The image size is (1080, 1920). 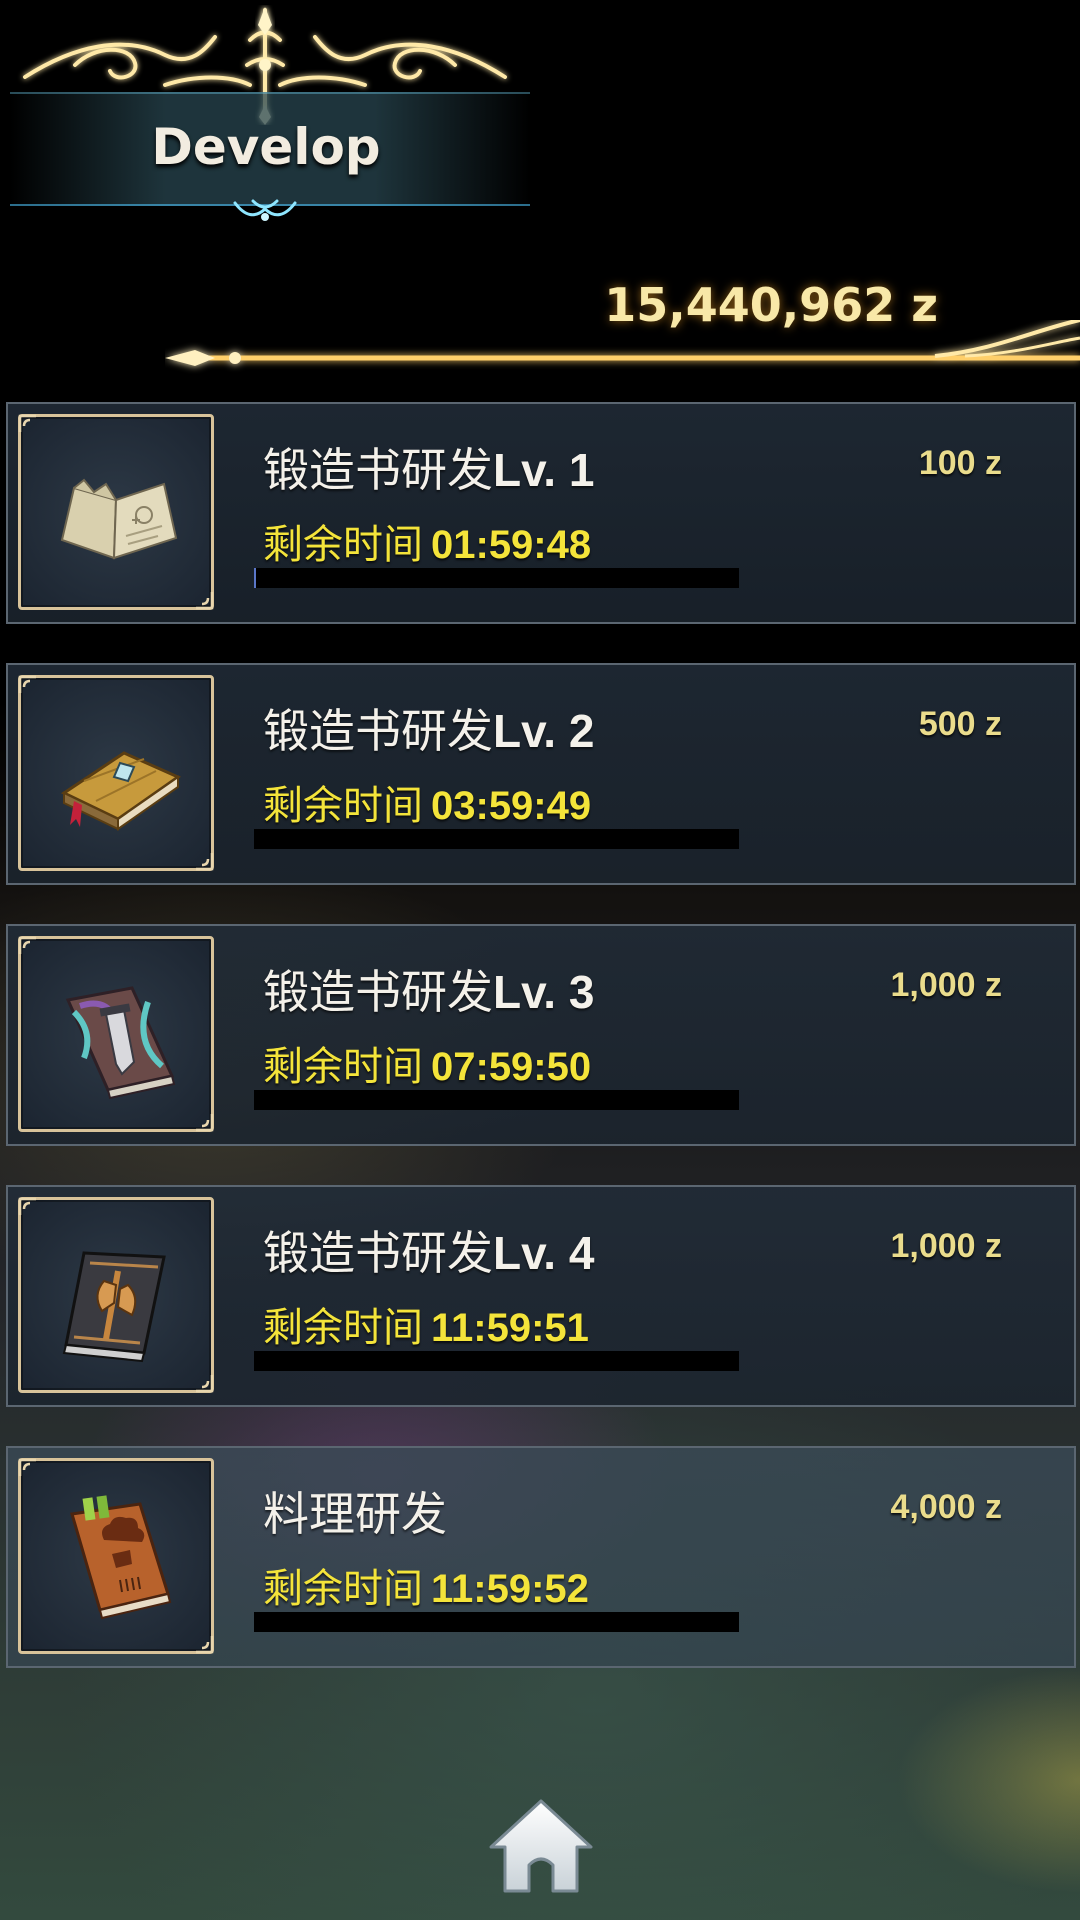 I want to click on title-banner: Develop, so click(x=270, y=120).